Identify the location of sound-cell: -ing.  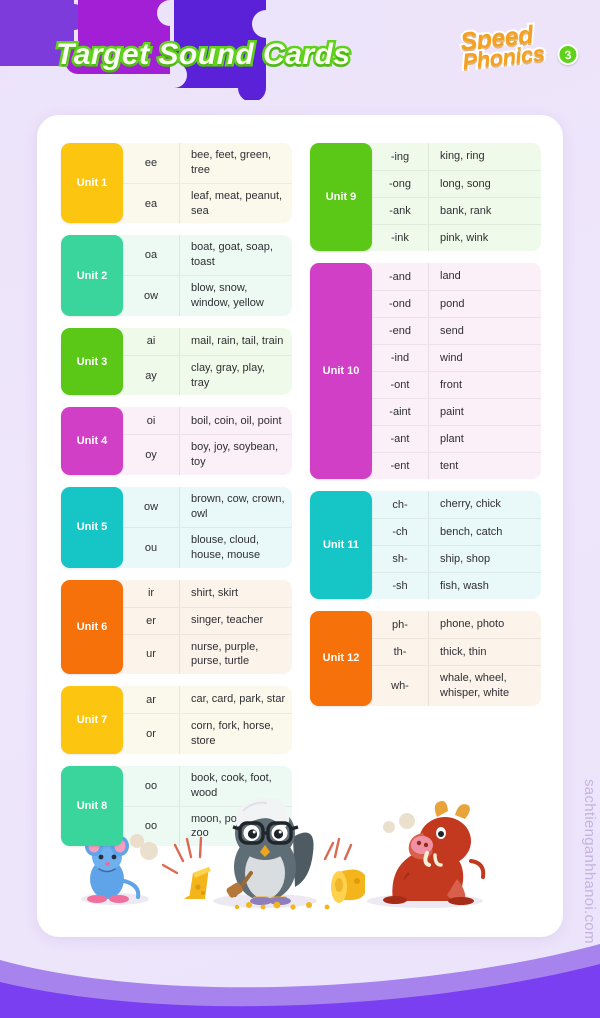
(400, 156).